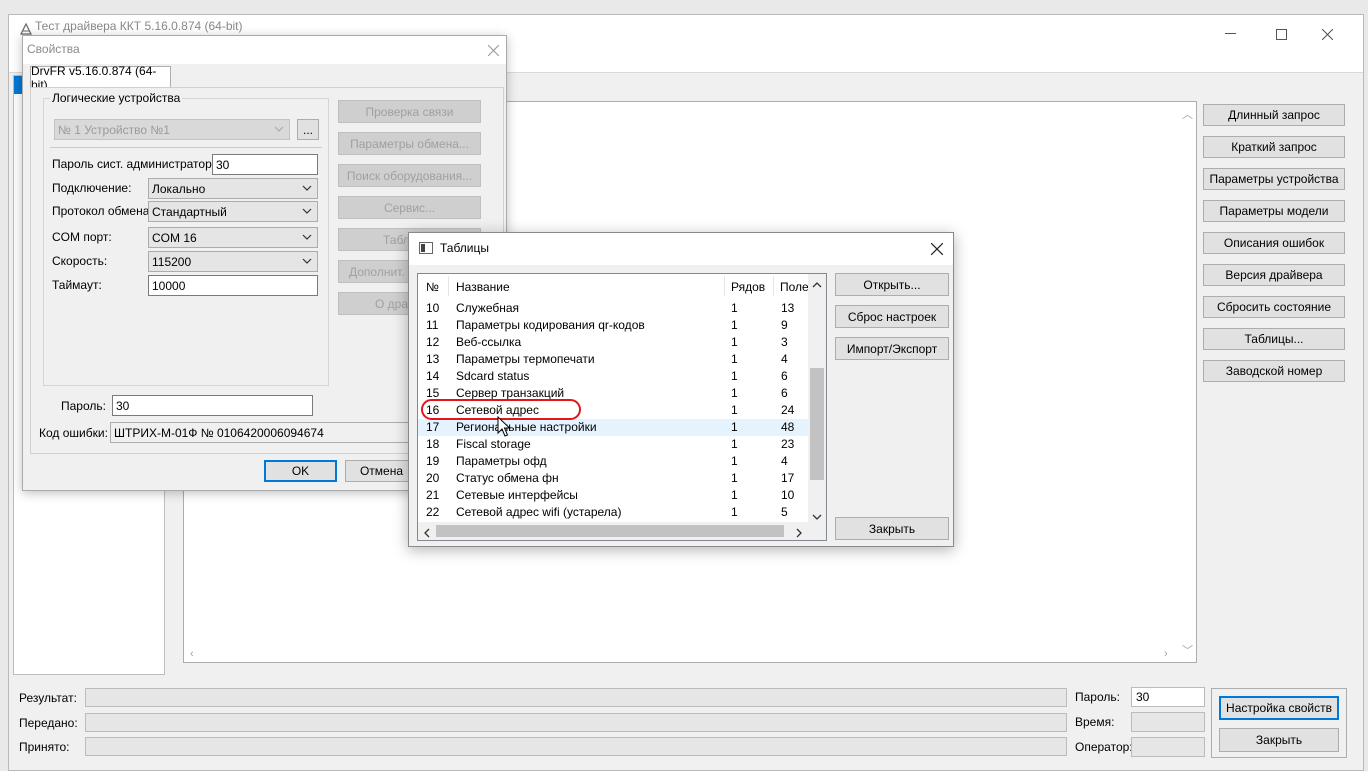  Describe the element at coordinates (1274, 371) in the screenshot. I see `serial-number-button: Заводской номер` at that location.